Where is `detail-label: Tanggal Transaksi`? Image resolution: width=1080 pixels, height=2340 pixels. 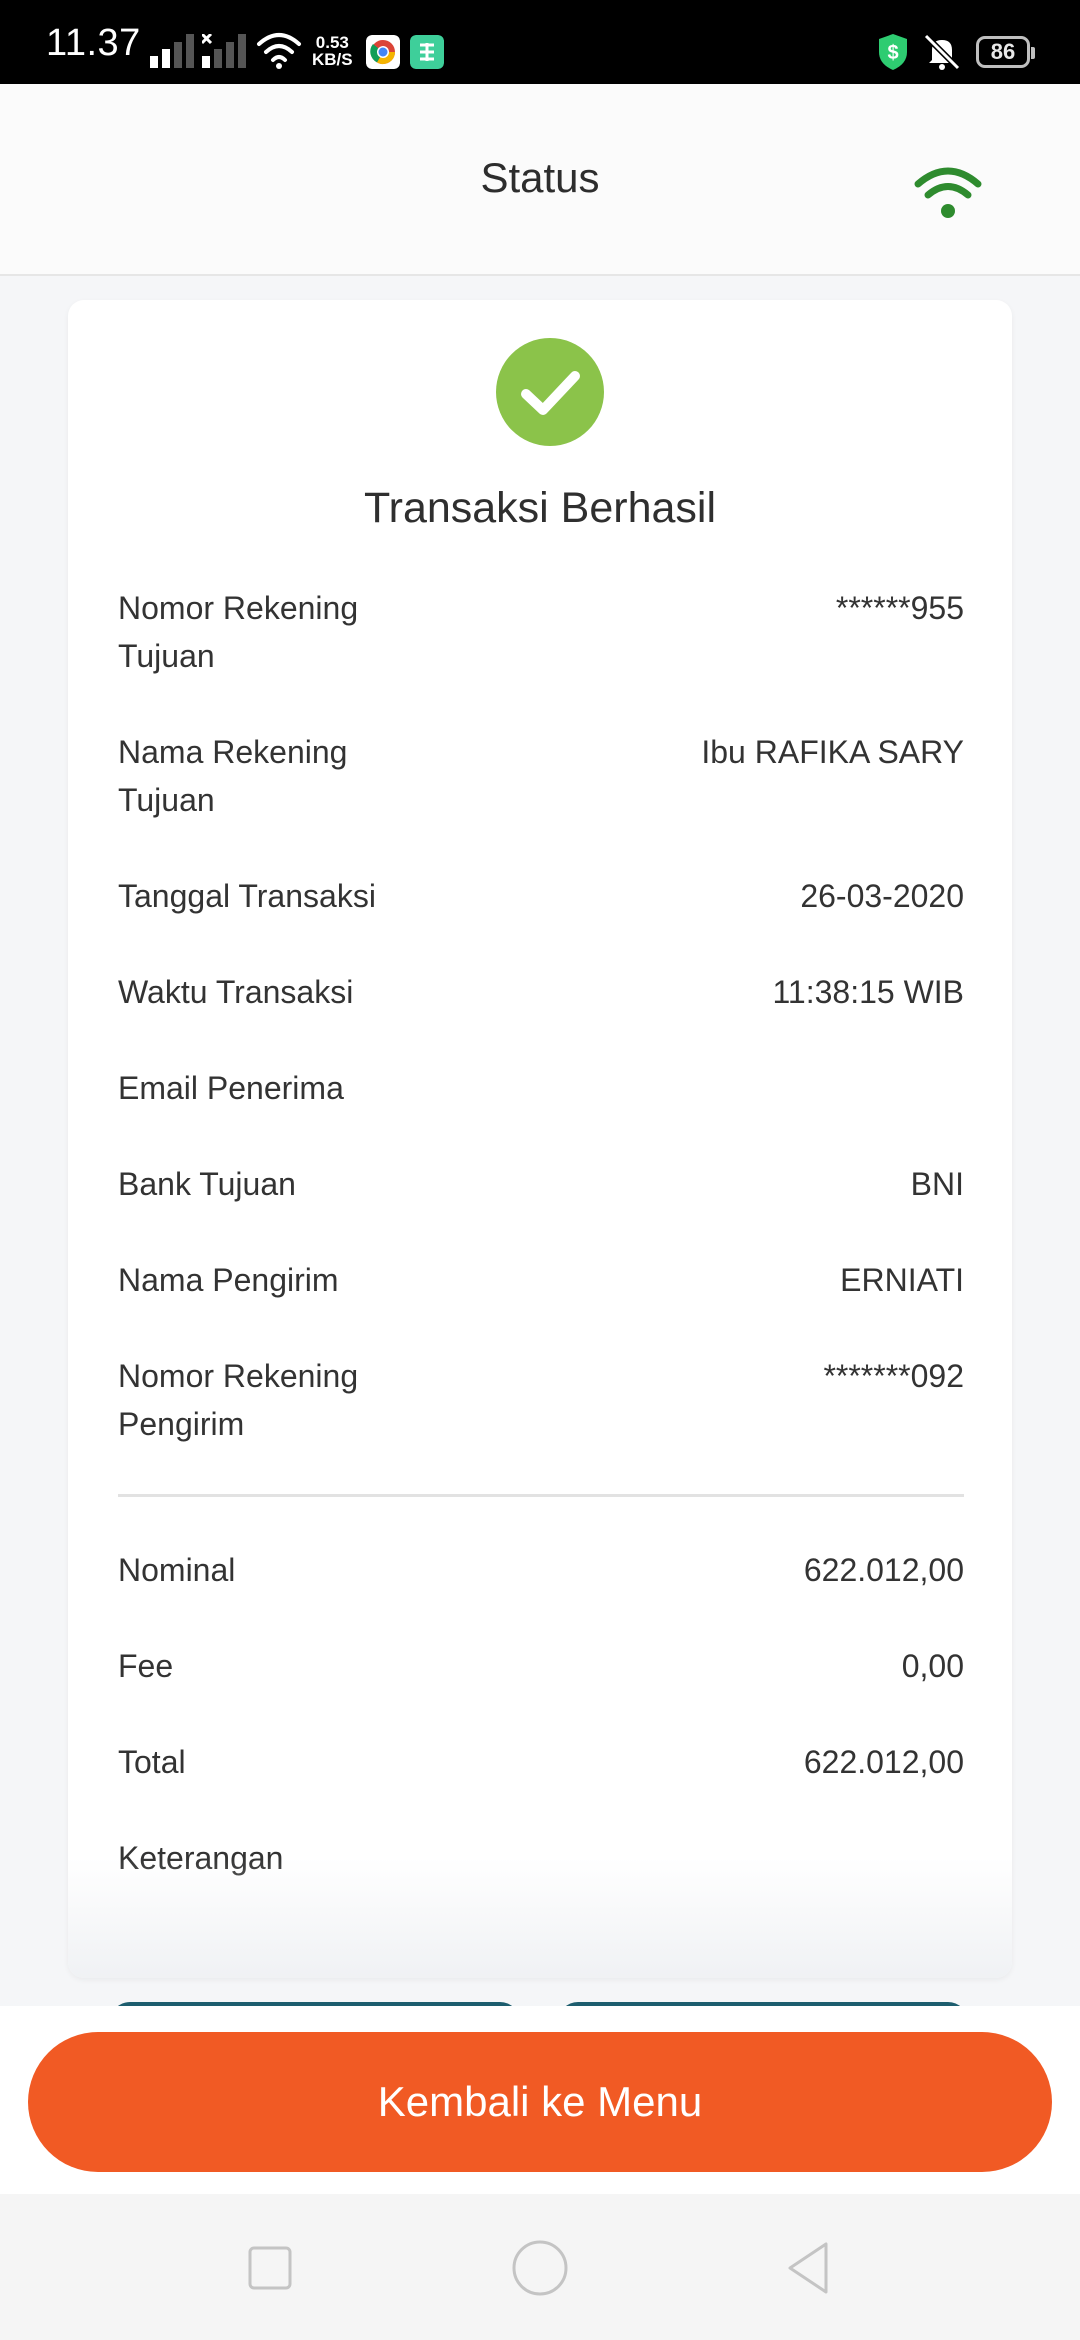
detail-label: Tanggal Transaksi is located at coordinates (247, 896).